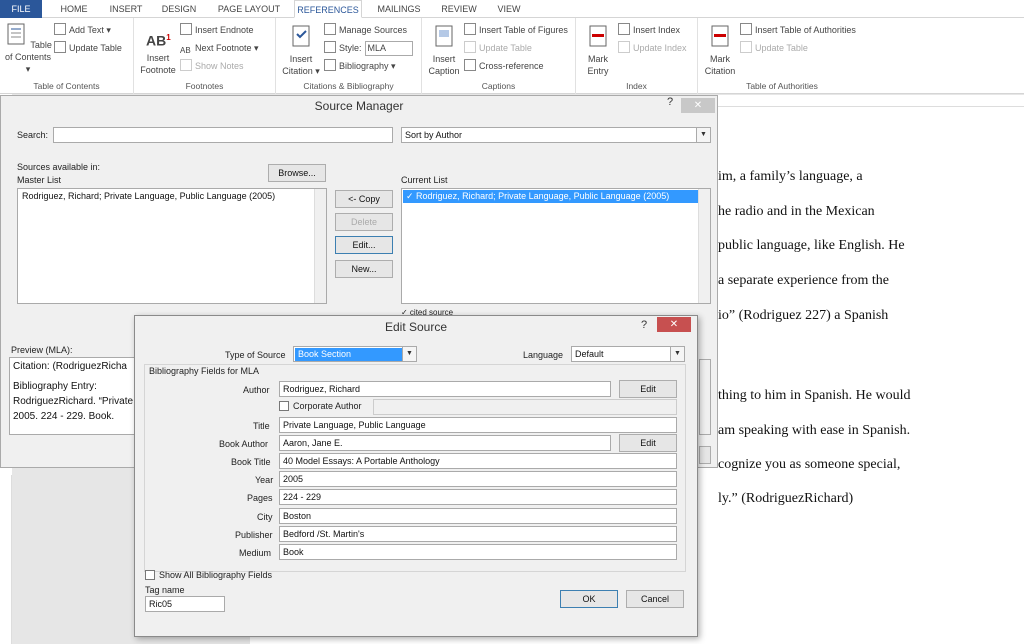 The width and height of the screenshot is (1024, 644). Describe the element at coordinates (478, 516) in the screenshot. I see `city-field: Boston` at that location.